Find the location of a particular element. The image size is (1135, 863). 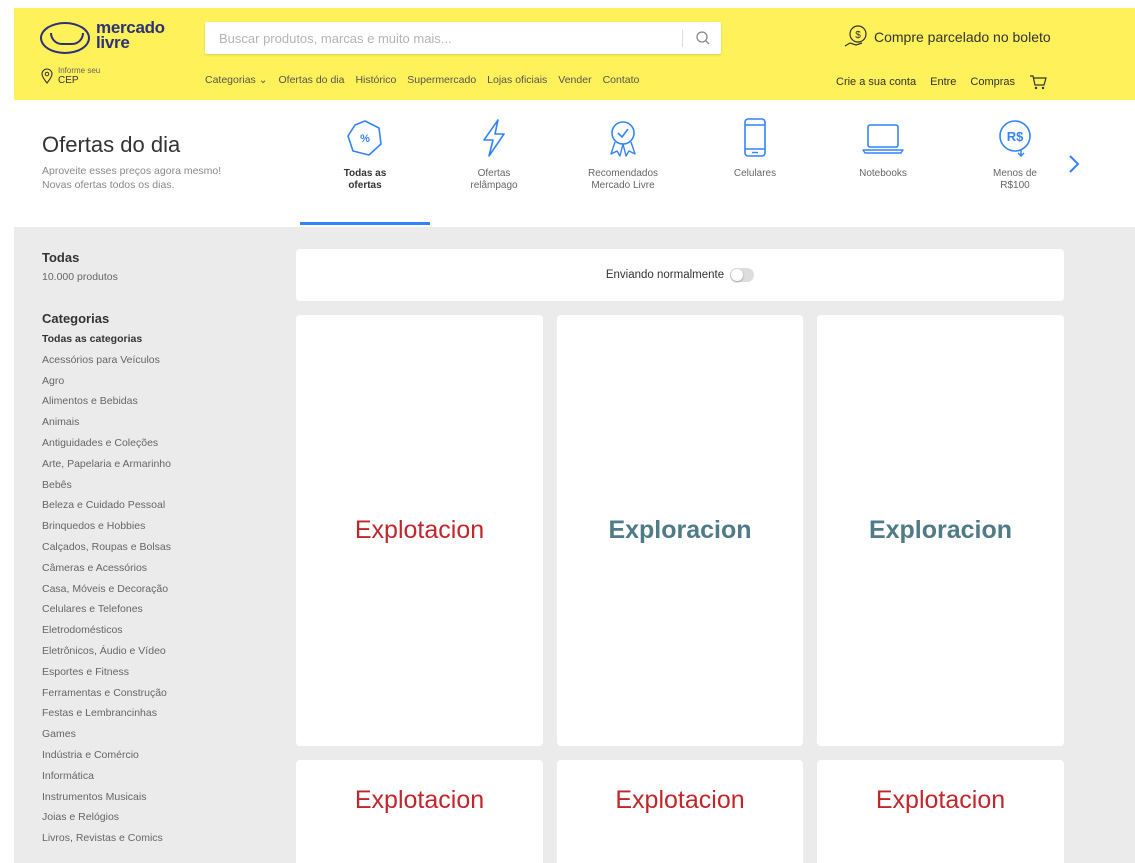

category-item: Casa, Móveis e Decoração is located at coordinates (152, 589).